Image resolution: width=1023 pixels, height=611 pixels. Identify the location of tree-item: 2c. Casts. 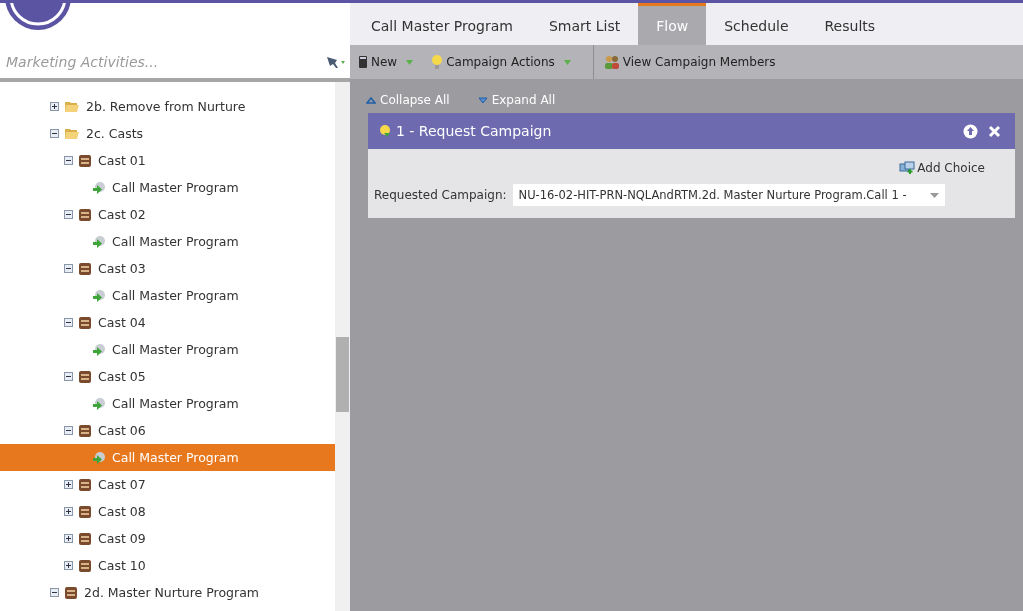
(167, 133).